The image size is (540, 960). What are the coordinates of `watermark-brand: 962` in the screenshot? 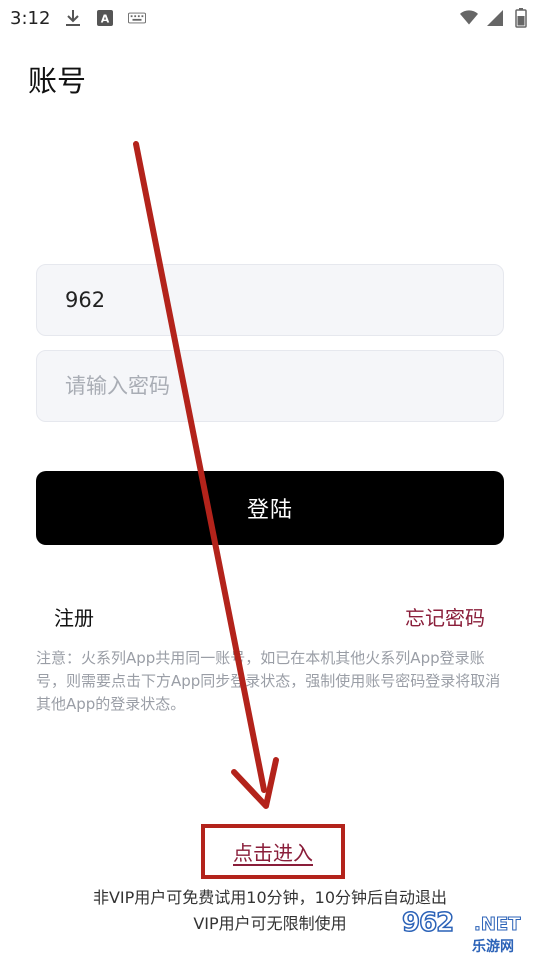 It's located at (428, 923).